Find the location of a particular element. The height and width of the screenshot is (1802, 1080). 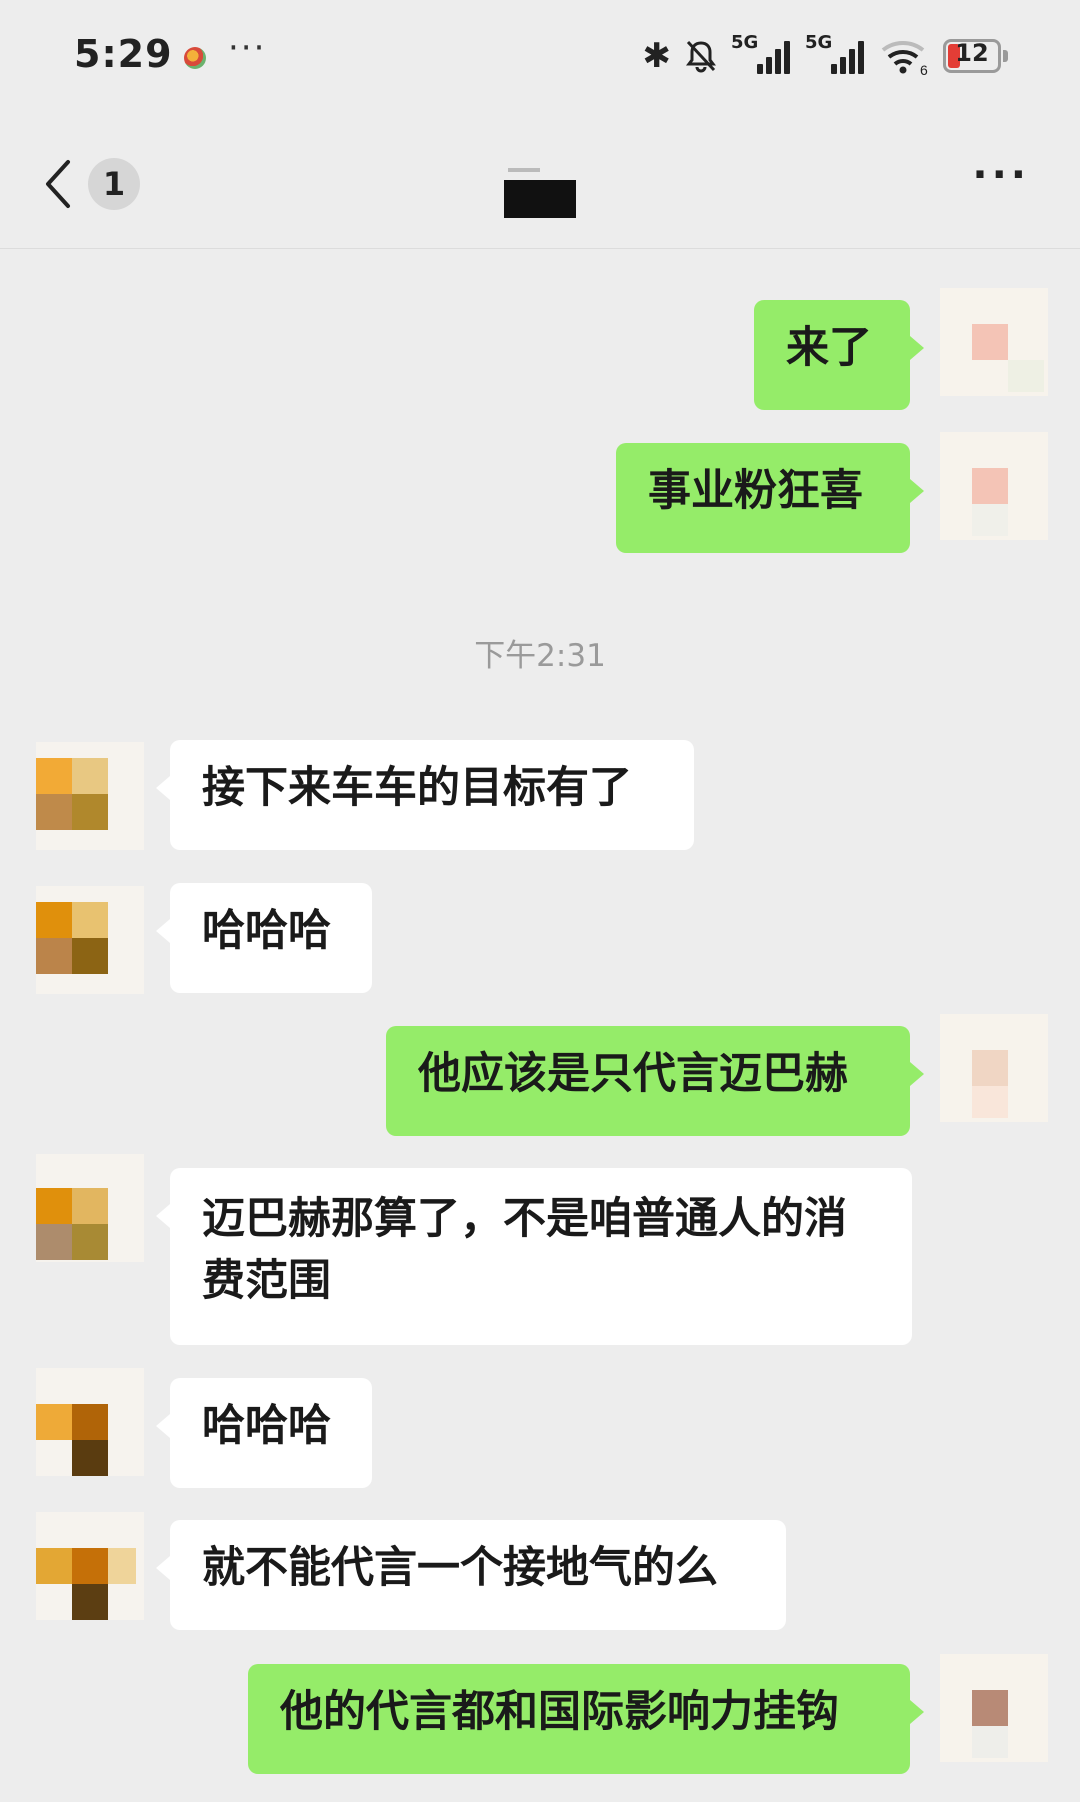

message-bubble-received: 接下来车车的目标有了 is located at coordinates (425, 795).